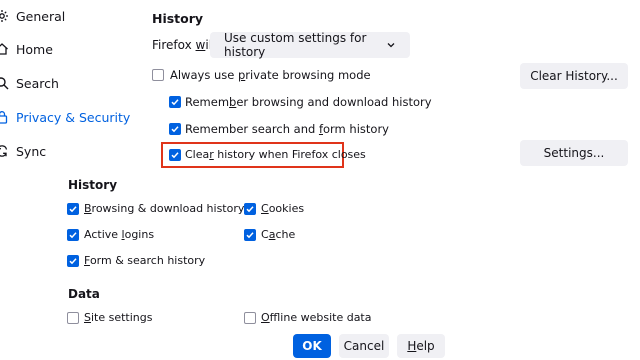 The image size is (640, 360). What do you see at coordinates (207, 102) in the screenshot?
I see `label-part: Remem` at bounding box center [207, 102].